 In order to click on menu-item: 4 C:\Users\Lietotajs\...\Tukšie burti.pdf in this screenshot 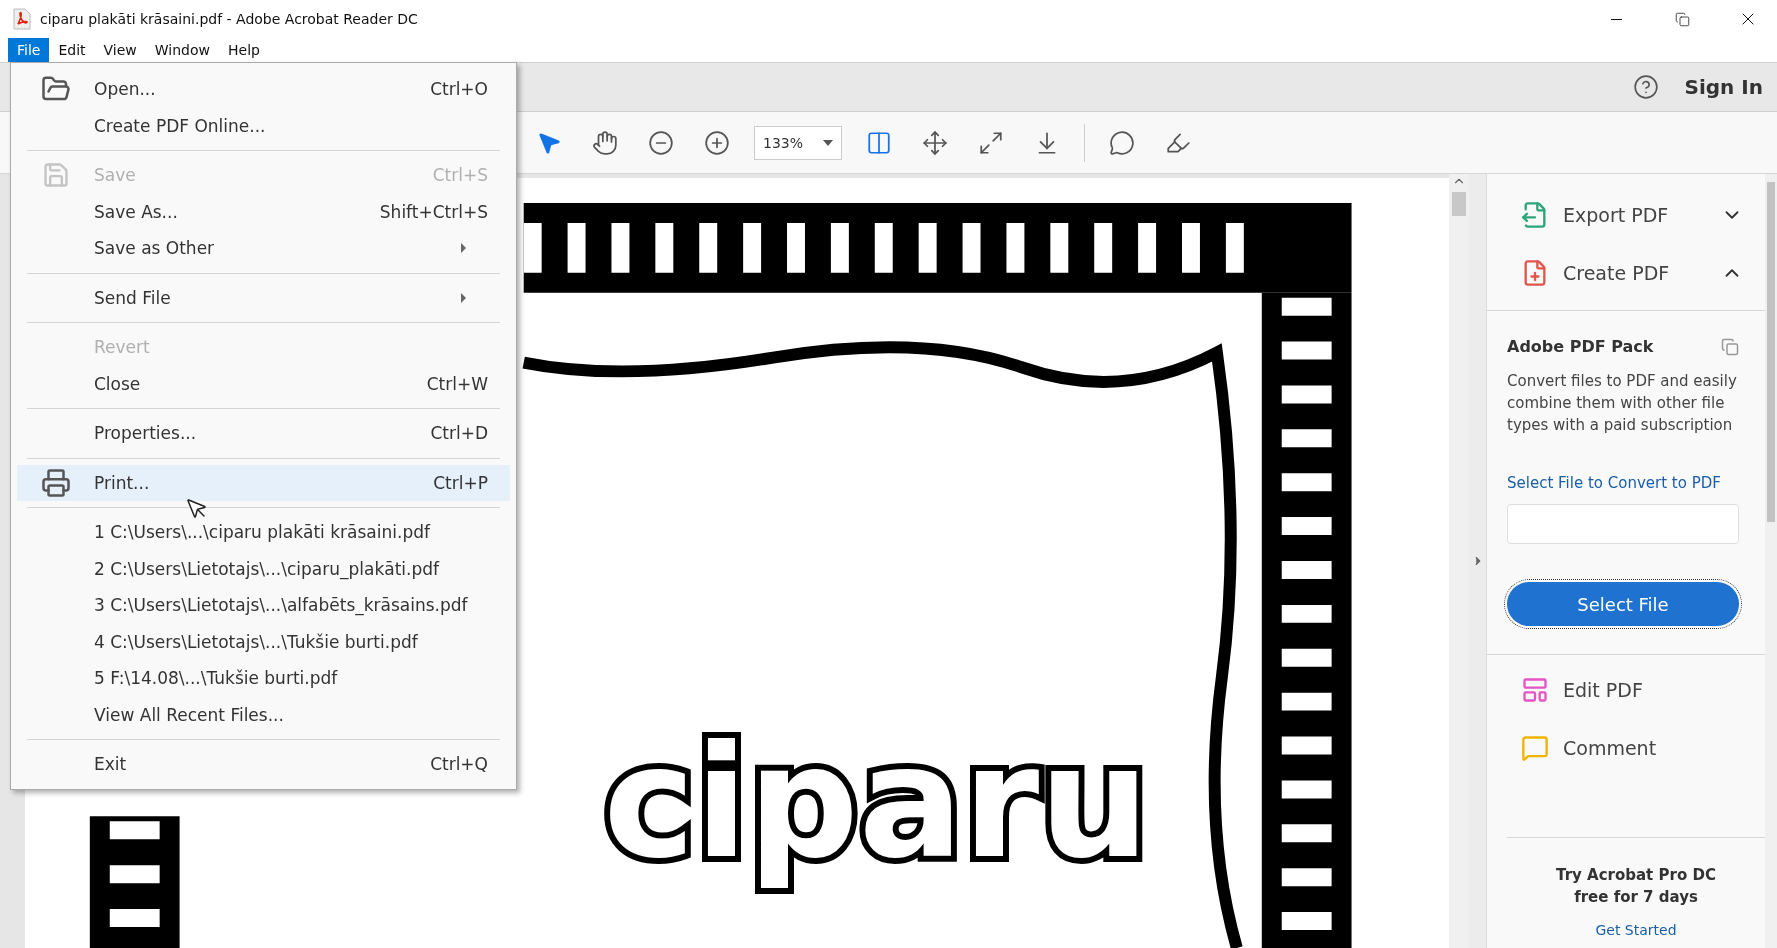, I will do `click(263, 641)`.